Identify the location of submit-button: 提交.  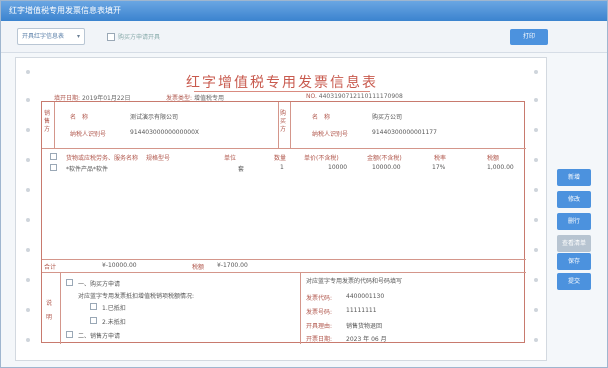
(574, 281).